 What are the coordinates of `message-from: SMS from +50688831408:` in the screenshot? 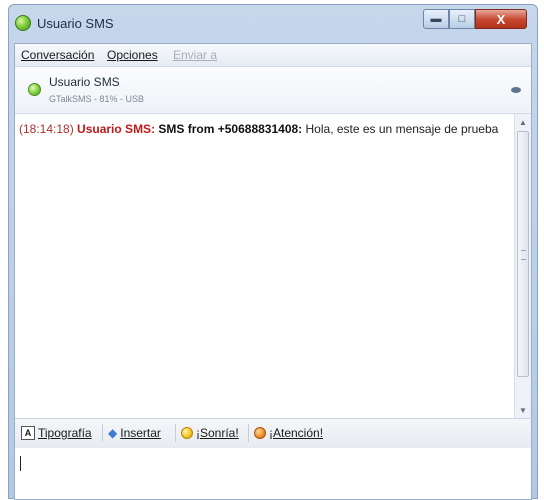 It's located at (230, 129).